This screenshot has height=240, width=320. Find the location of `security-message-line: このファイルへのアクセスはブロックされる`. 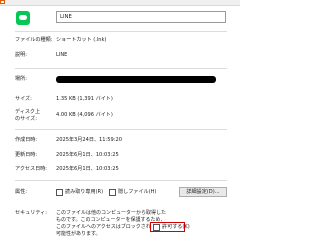

security-message-line: このファイルへのアクセスはブロックされる is located at coordinates (106, 227).